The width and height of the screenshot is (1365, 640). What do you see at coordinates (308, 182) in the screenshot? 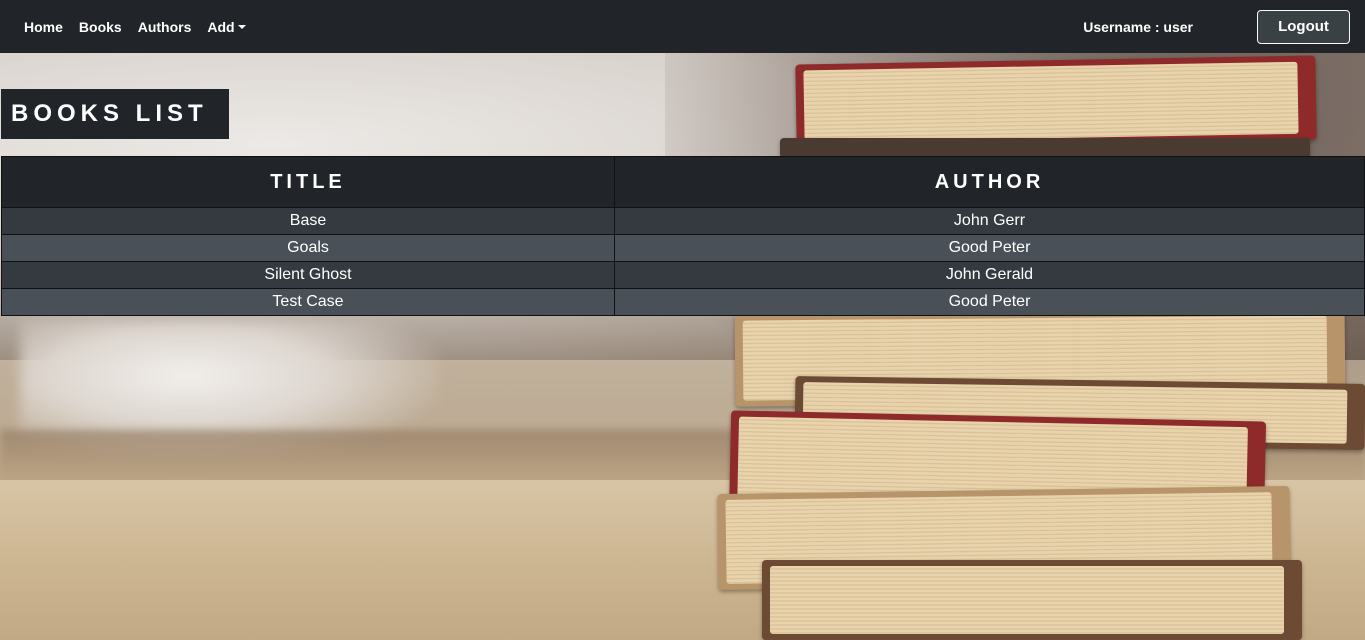
I see `column-header-title: TITLE` at bounding box center [308, 182].